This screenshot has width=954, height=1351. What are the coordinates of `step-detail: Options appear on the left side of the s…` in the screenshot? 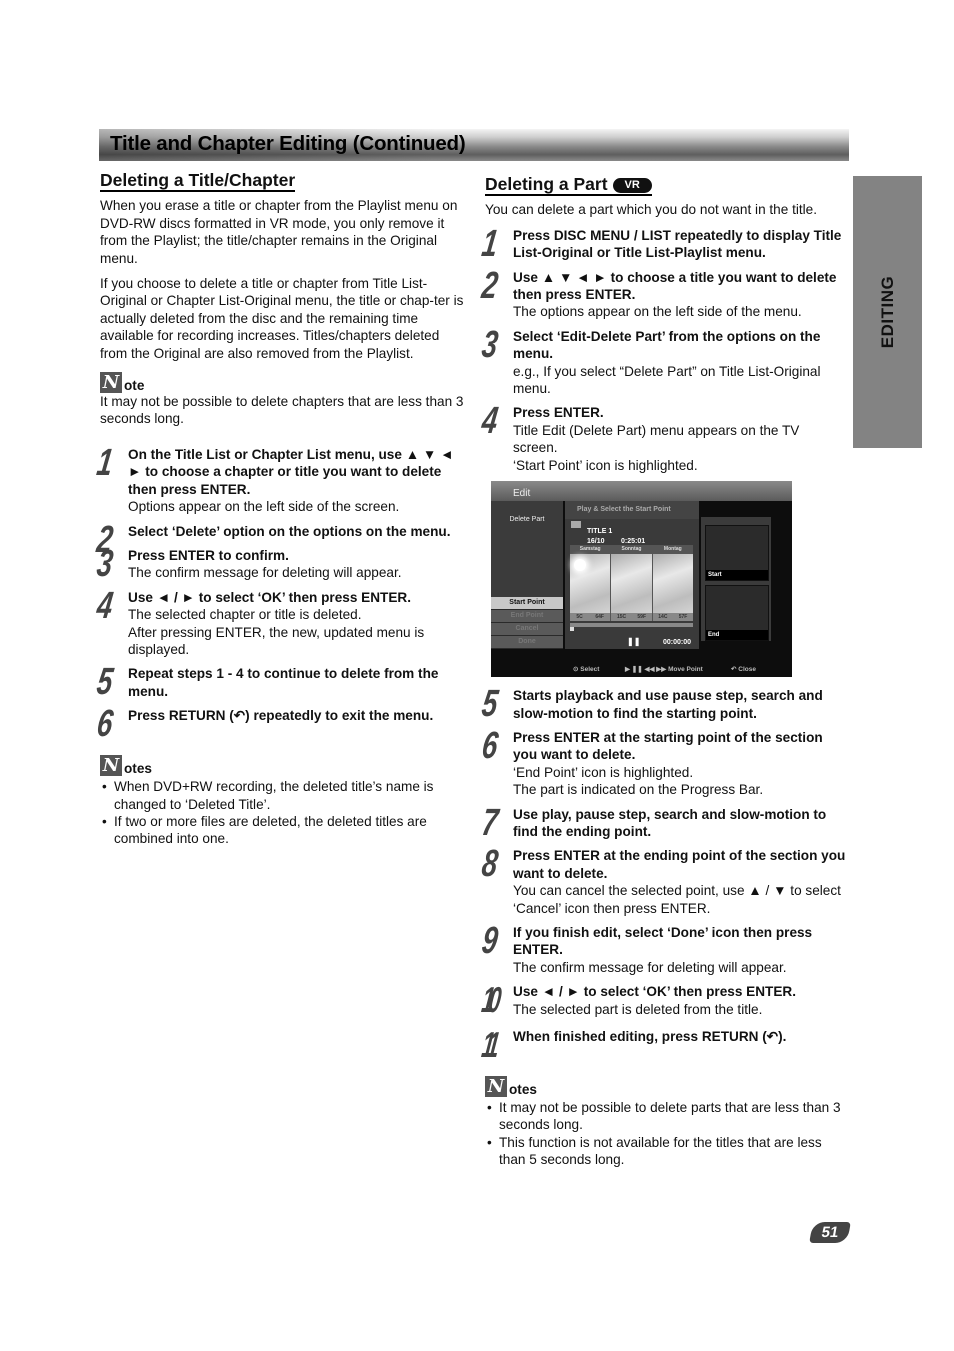 It's located at (264, 507).